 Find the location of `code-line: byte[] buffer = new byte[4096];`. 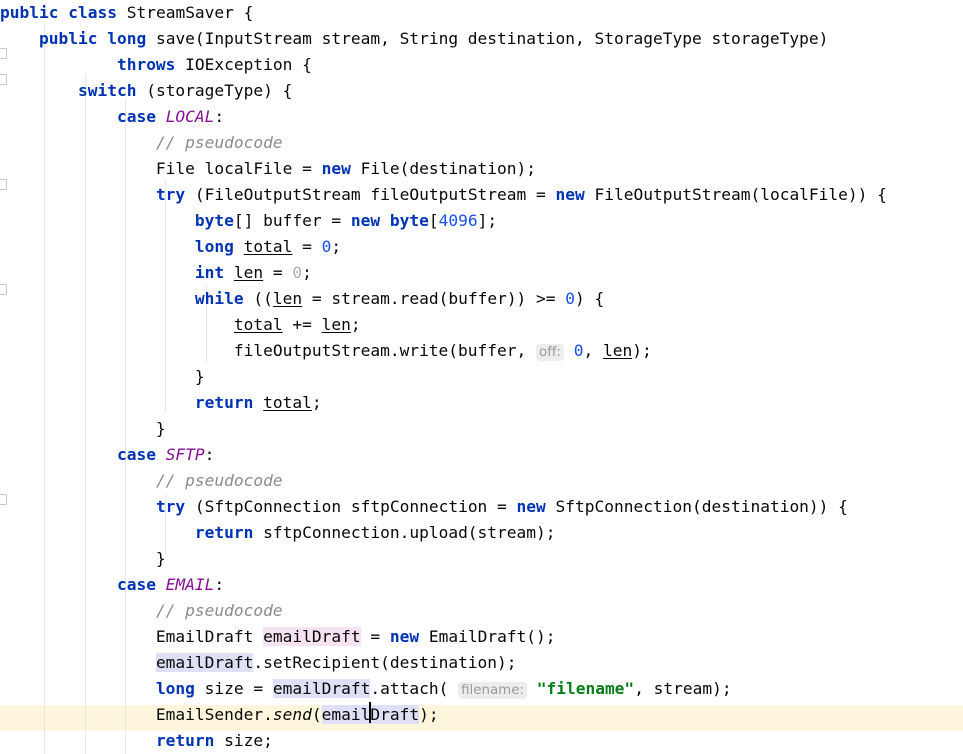

code-line: byte[] buffer = new byte[4096]; is located at coordinates (481, 221).